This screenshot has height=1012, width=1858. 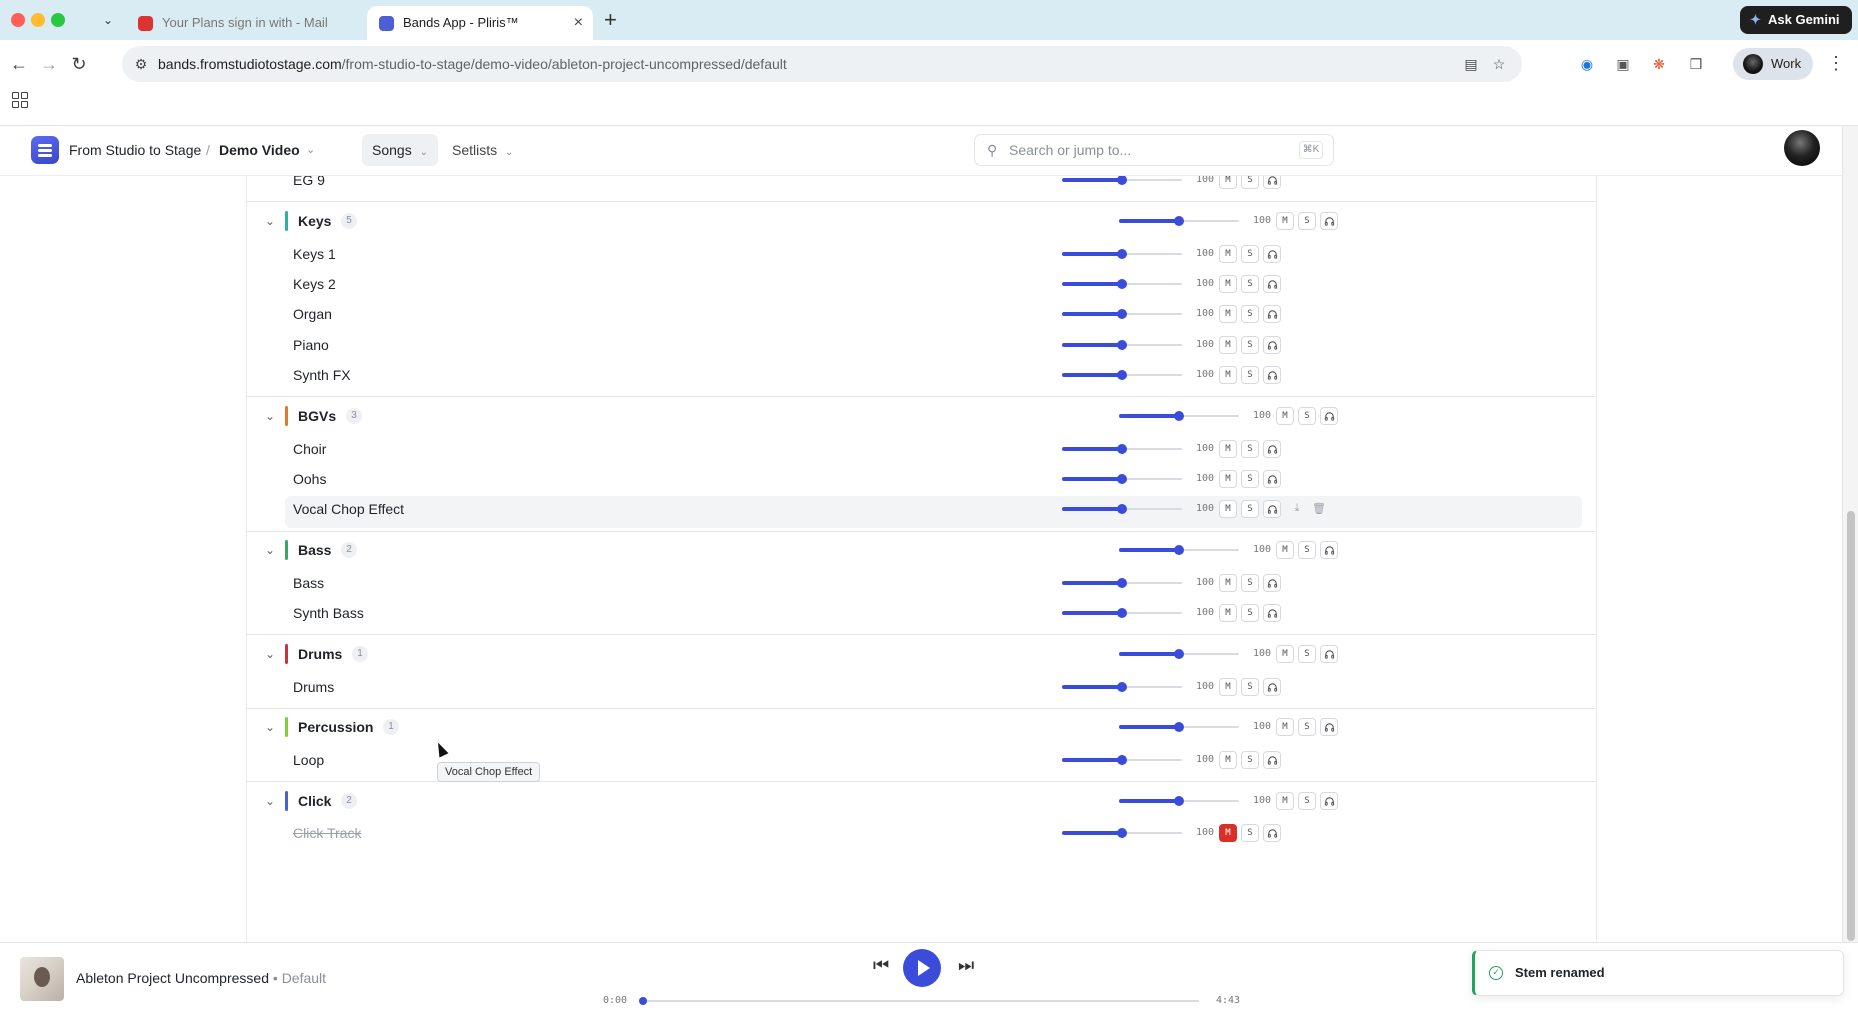 What do you see at coordinates (308, 760) in the screenshot?
I see `stem-name: Loop` at bounding box center [308, 760].